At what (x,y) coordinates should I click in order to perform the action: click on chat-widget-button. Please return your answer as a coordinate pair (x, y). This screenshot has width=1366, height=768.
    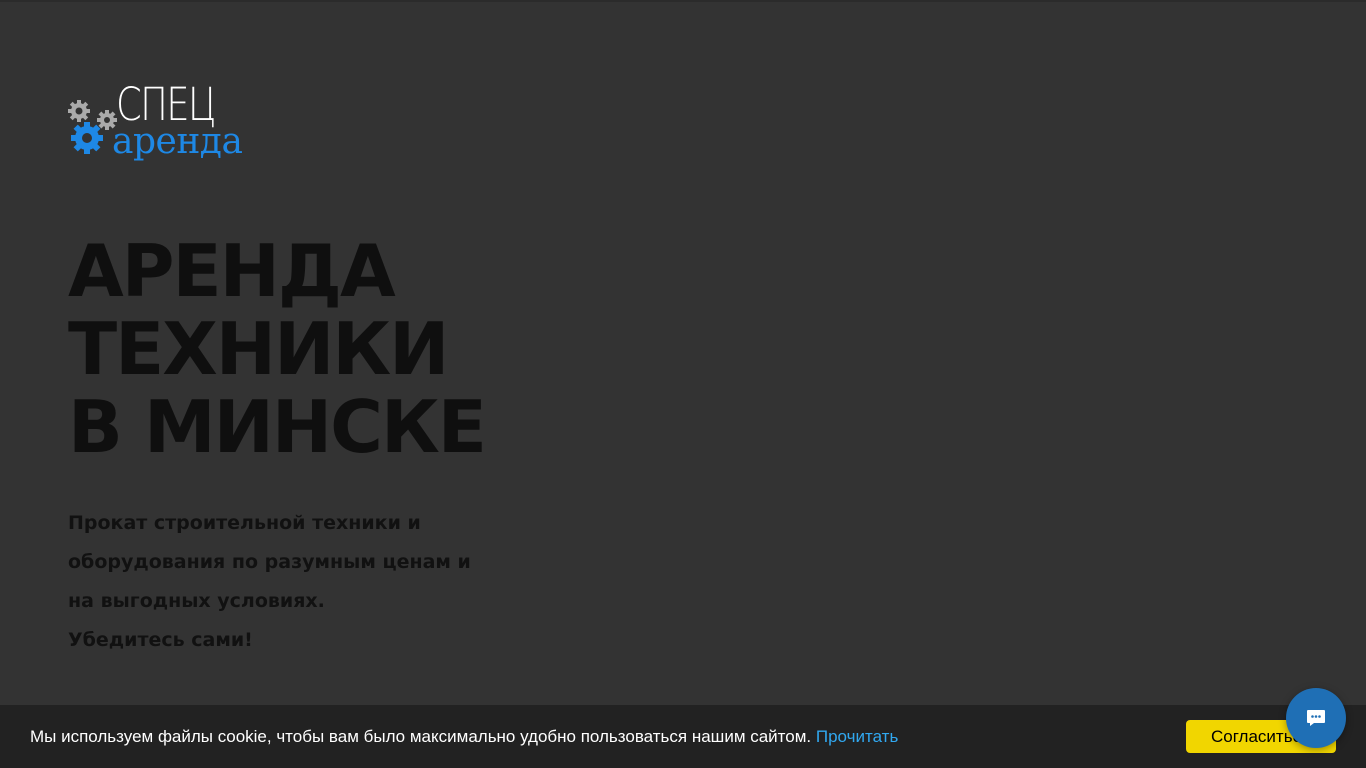
    Looking at the image, I should click on (1316, 718).